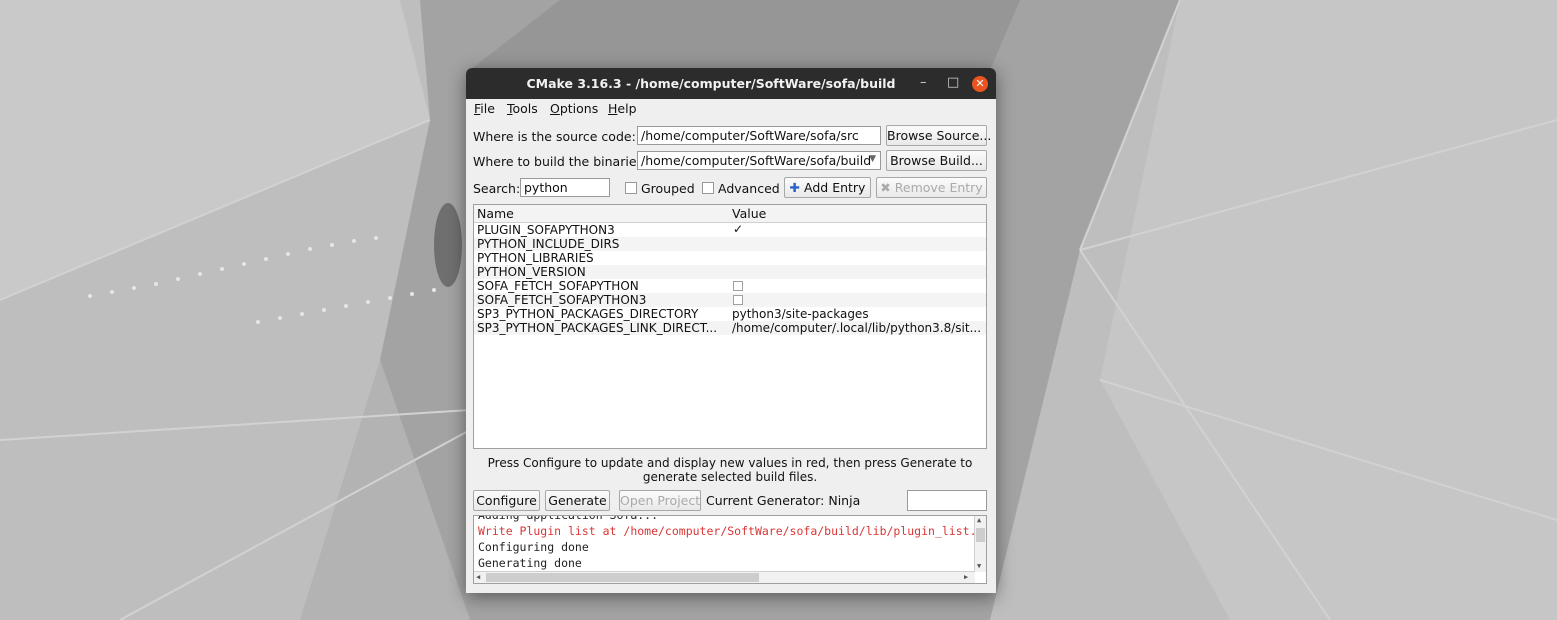 This screenshot has height=620, width=1557. I want to click on column-header-value: Value, so click(749, 213).